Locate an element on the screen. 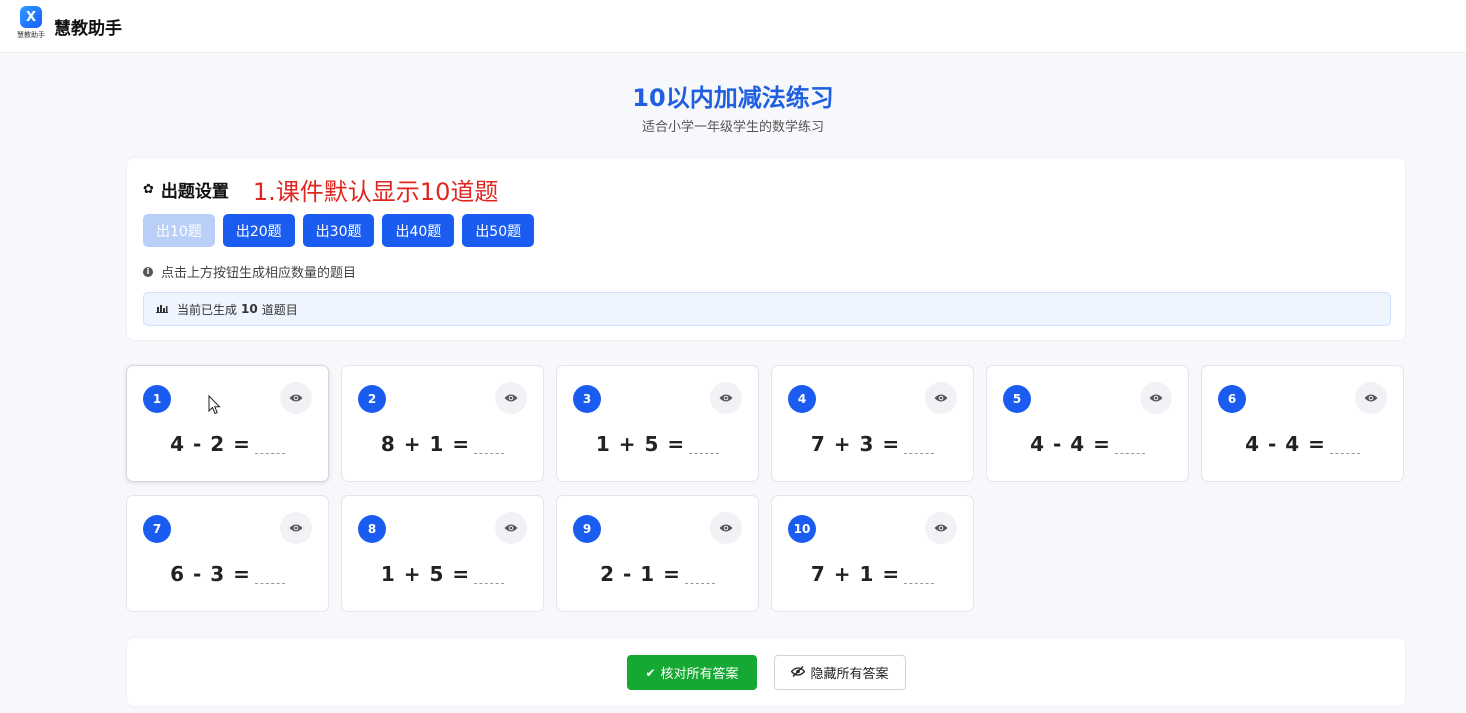 The height and width of the screenshot is (713, 1466). problem-number: 9 is located at coordinates (587, 529).